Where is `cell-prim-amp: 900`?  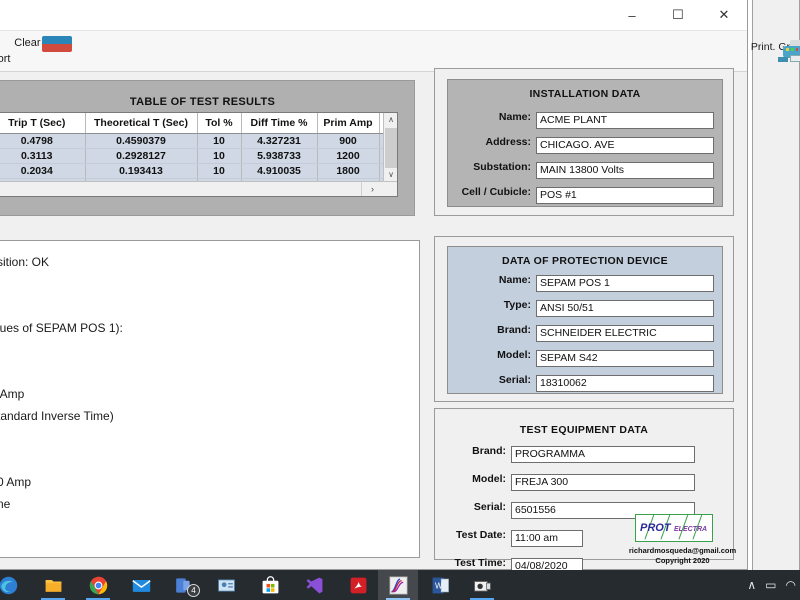
cell-prim-amp: 900 is located at coordinates (348, 141).